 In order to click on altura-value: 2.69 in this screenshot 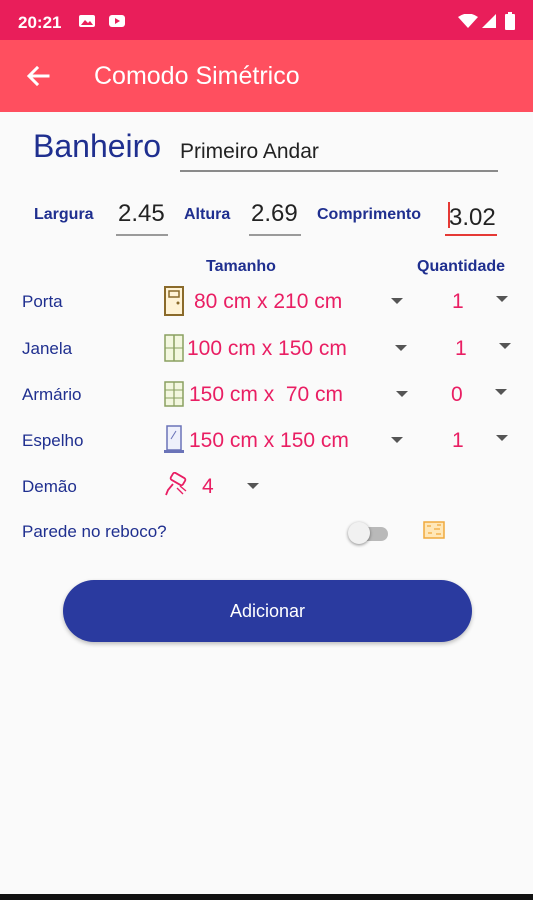, I will do `click(274, 213)`.